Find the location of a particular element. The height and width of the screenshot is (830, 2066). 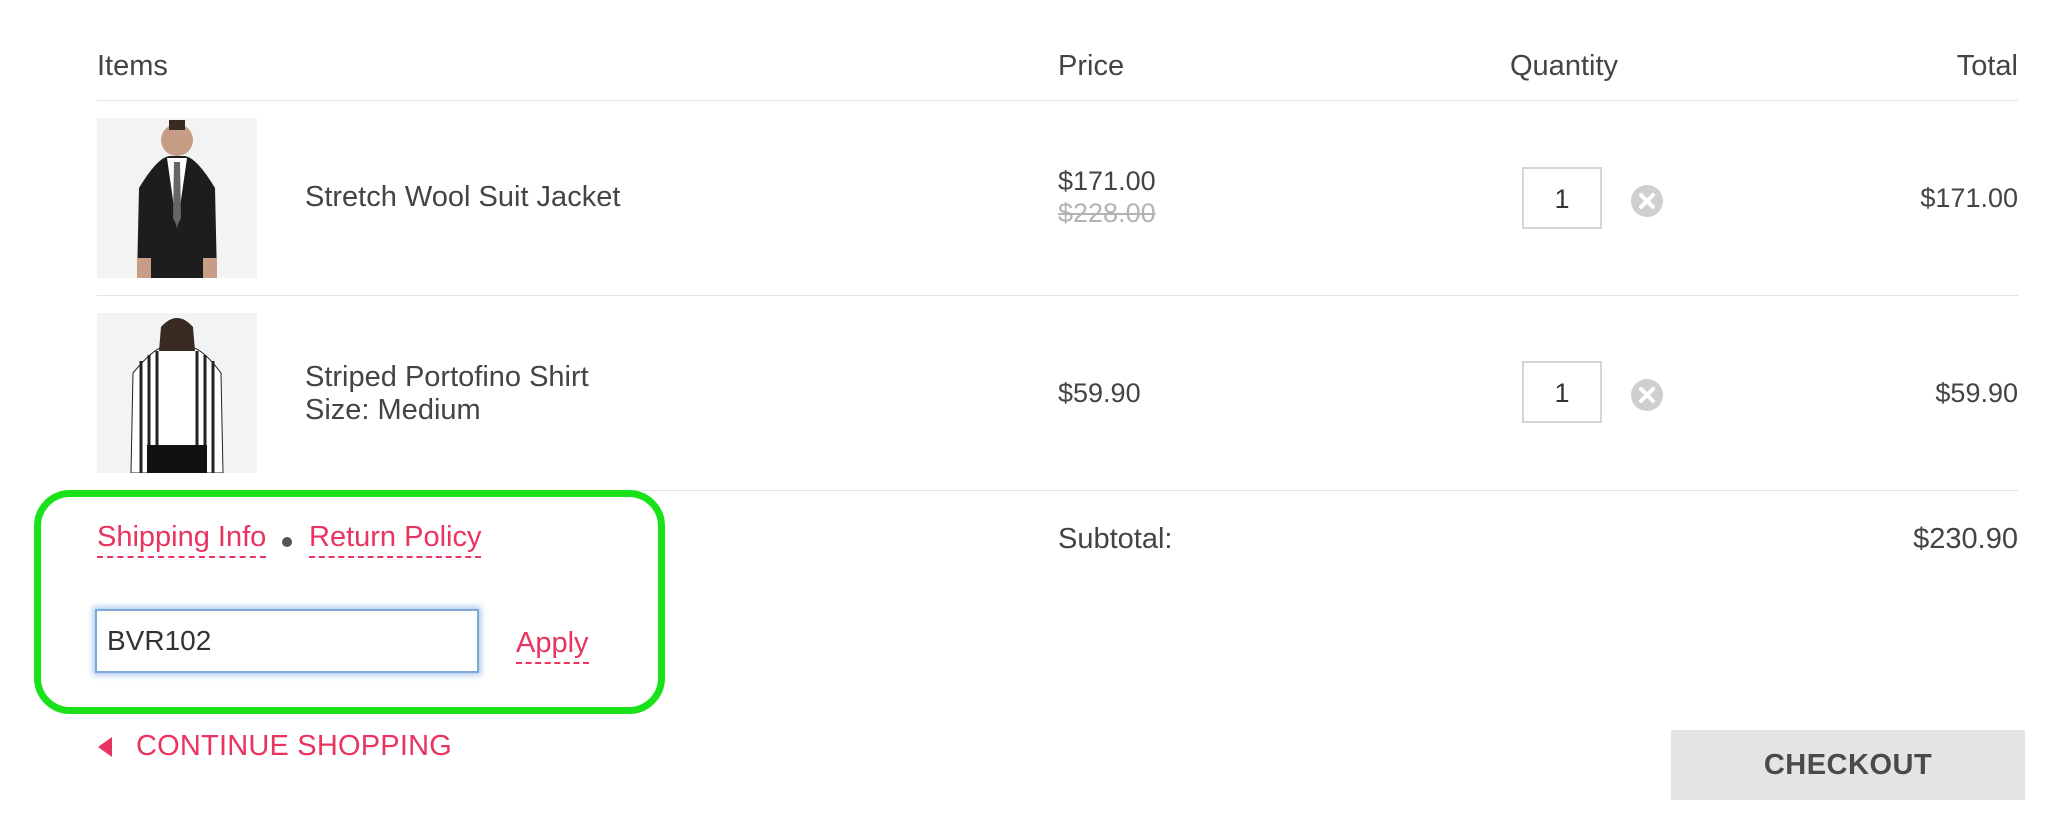

item-name: Stretch Wool Suit Jacket is located at coordinates (462, 197).